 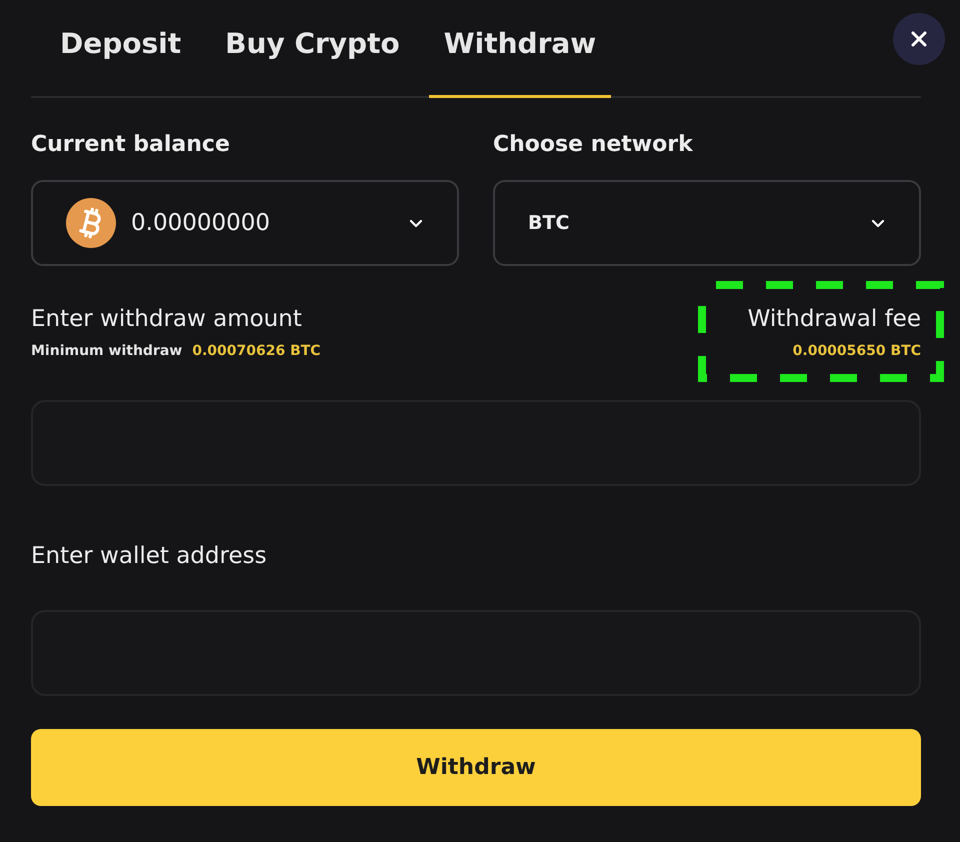 I want to click on fee-label: Withdrawal fee, so click(x=834, y=319).